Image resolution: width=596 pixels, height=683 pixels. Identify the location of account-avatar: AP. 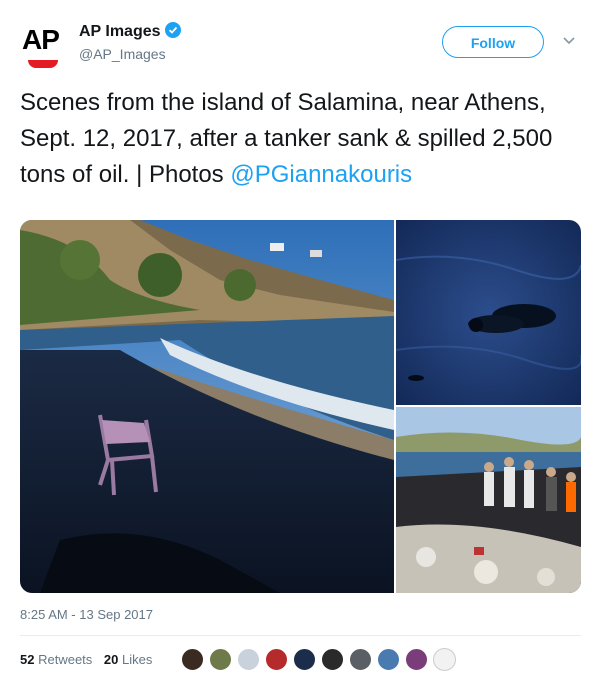
(43, 45).